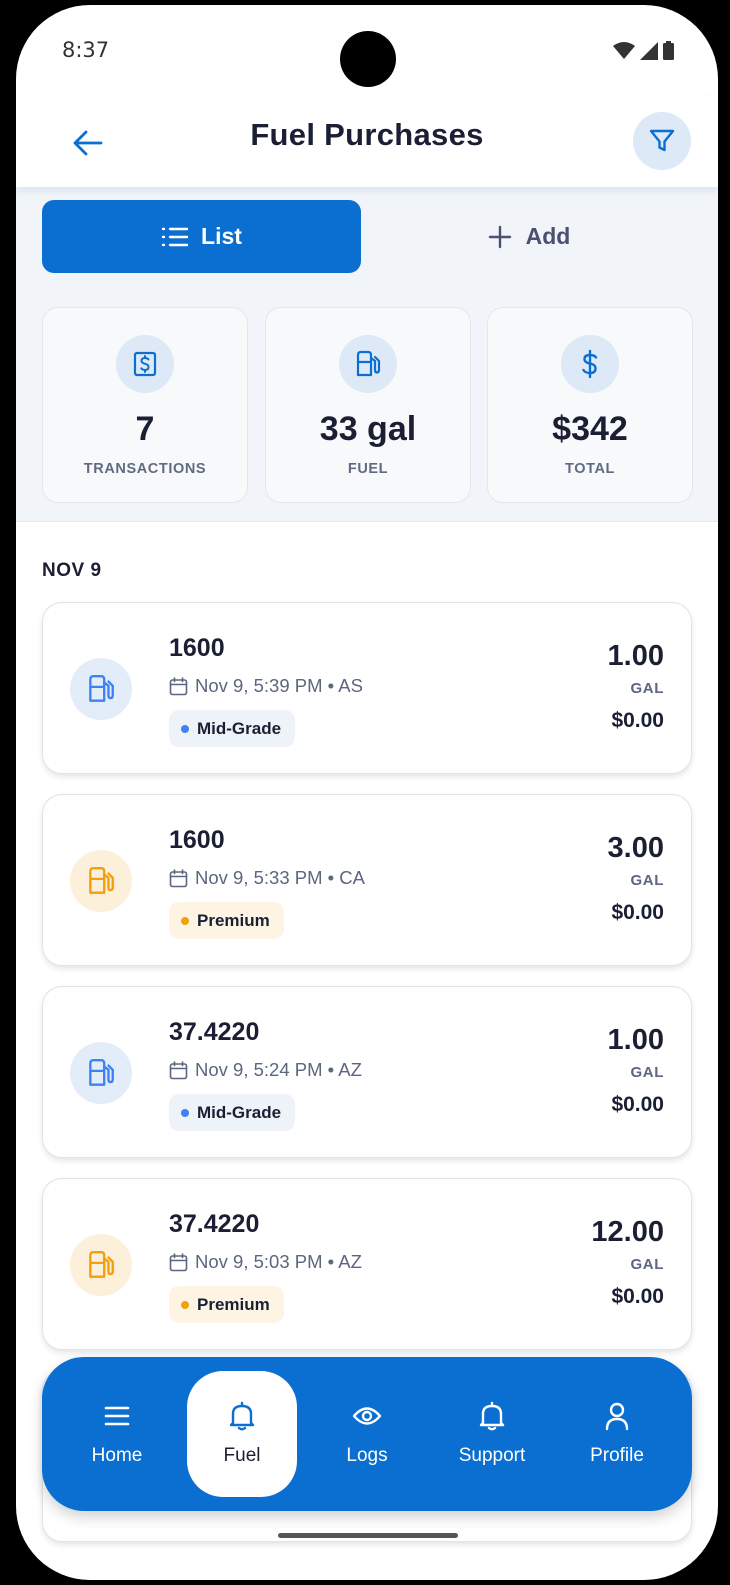 The width and height of the screenshot is (730, 1585). What do you see at coordinates (649, 50) in the screenshot?
I see `signal-icon` at bounding box center [649, 50].